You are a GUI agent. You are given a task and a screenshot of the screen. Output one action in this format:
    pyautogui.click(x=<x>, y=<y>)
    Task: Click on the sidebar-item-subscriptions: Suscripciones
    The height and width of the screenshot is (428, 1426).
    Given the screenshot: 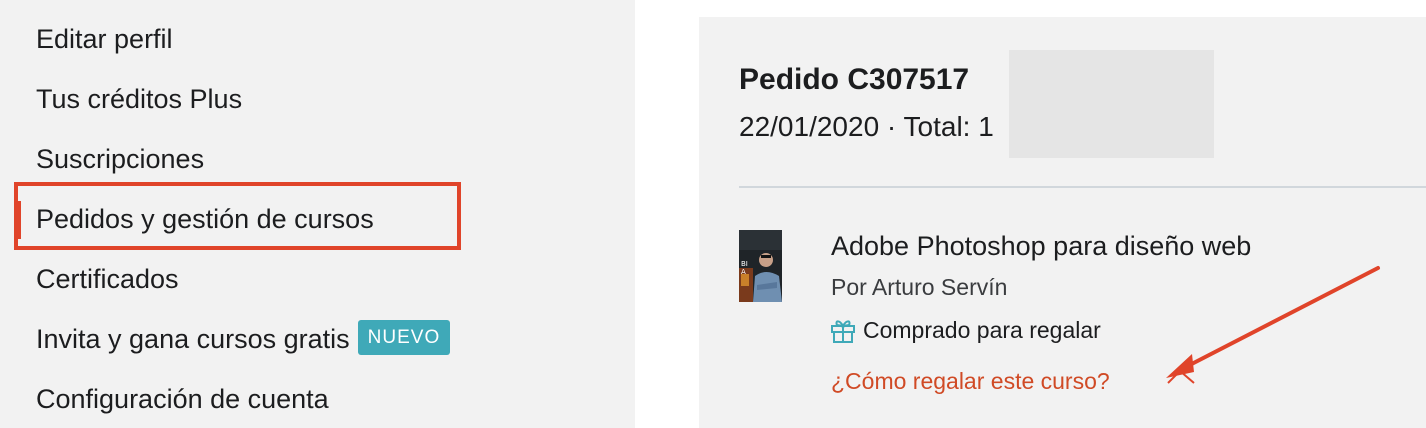 What is the action you would take?
    pyautogui.click(x=120, y=159)
    